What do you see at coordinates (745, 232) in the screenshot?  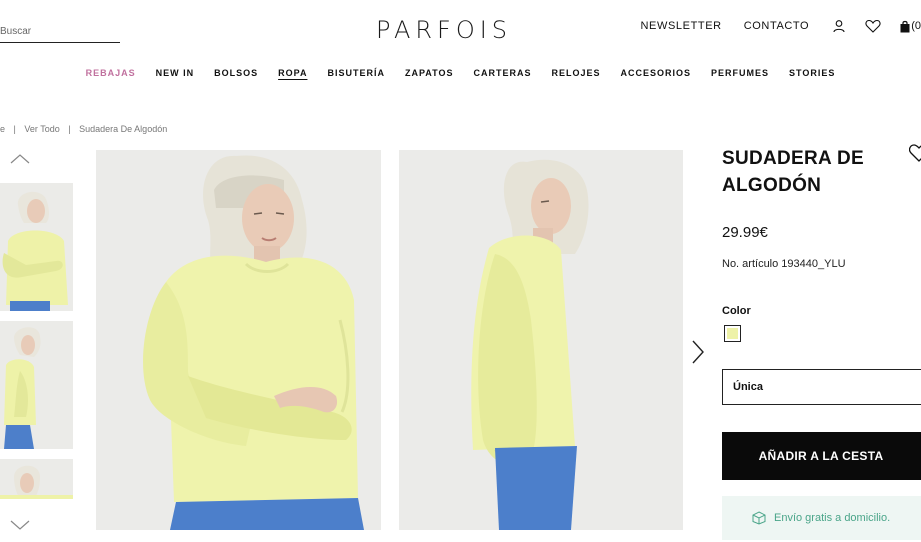 I see `product-price: 29.99€` at bounding box center [745, 232].